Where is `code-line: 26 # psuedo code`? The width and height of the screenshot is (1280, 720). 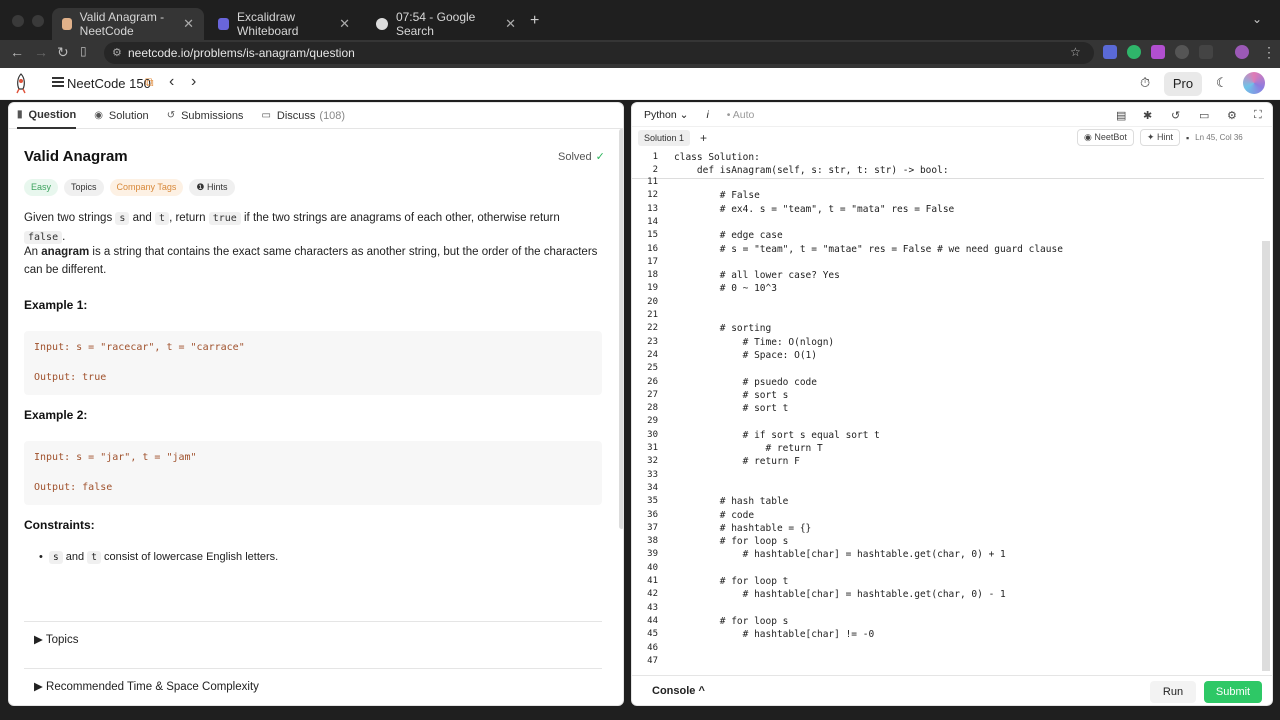 code-line: 26 # psuedo code is located at coordinates (947, 383).